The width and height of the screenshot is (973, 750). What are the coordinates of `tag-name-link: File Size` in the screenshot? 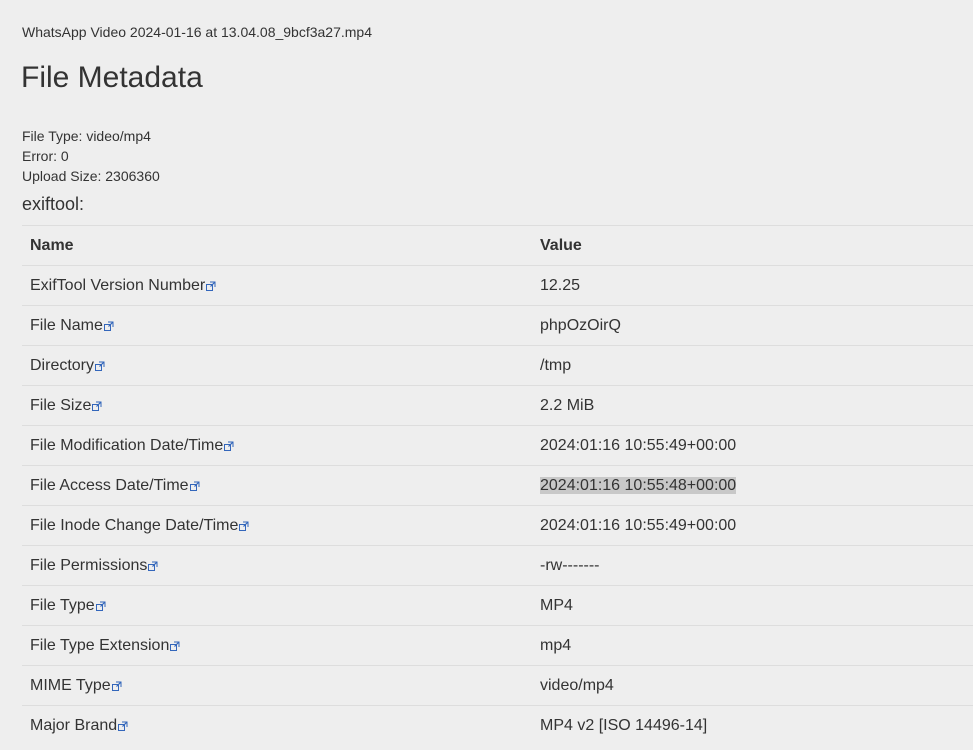 It's located at (66, 405).